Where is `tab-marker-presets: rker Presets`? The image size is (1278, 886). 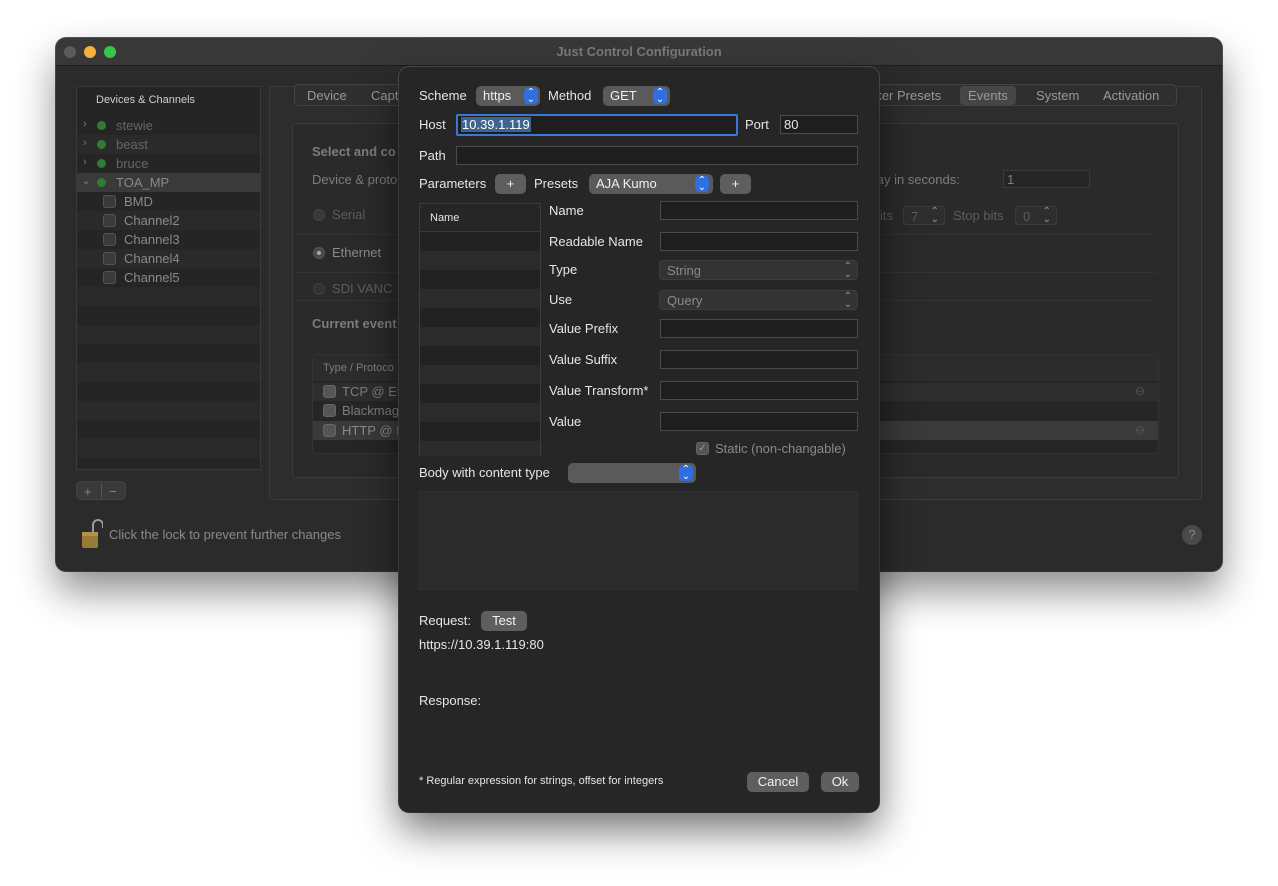 tab-marker-presets: rker Presets is located at coordinates (906, 95).